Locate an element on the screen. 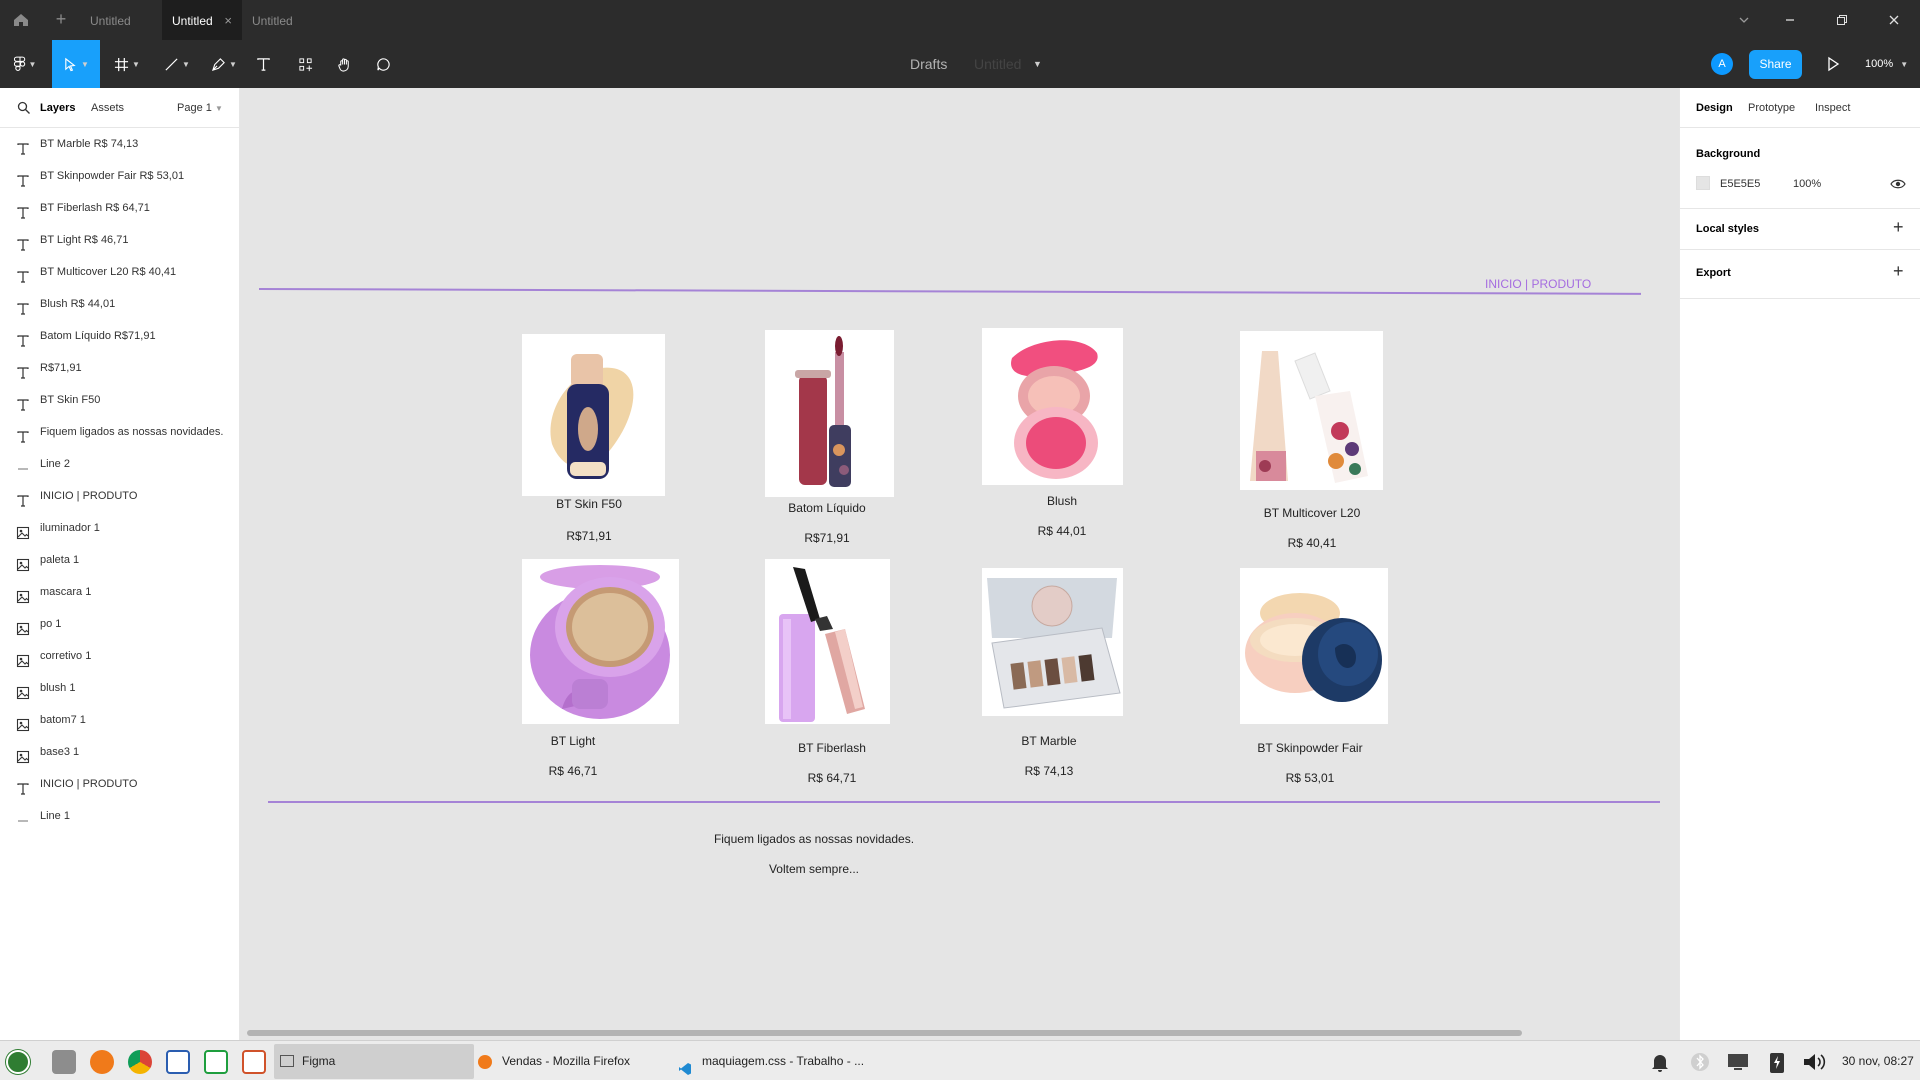 This screenshot has height=1080, width=1920. layer-row: Line 1 is located at coordinates (120, 816).